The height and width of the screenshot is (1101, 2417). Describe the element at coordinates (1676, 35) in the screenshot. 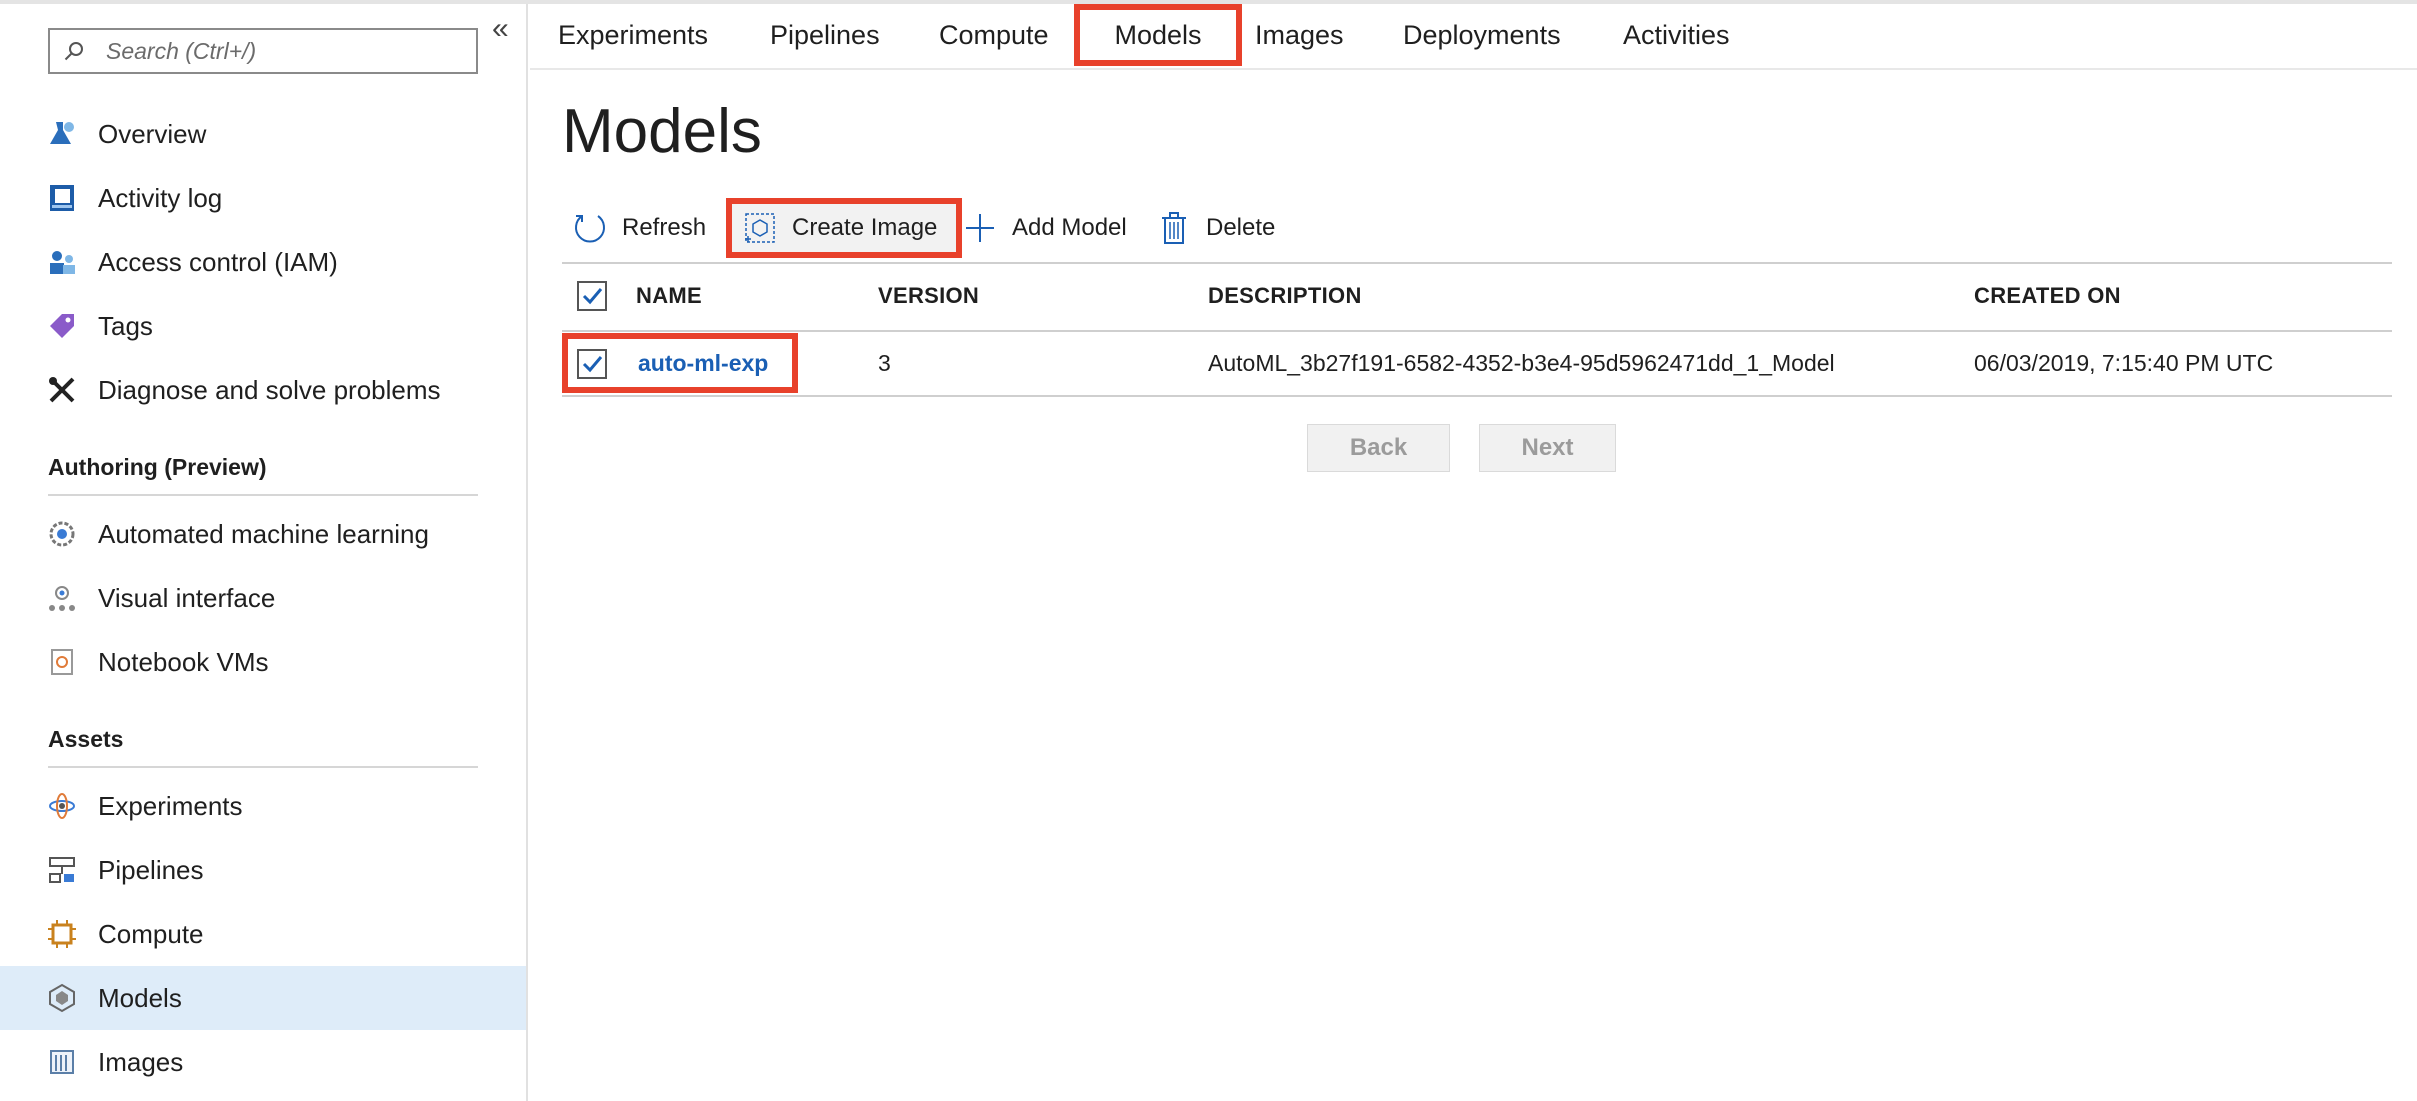

I see `tab-activities: Activities` at that location.